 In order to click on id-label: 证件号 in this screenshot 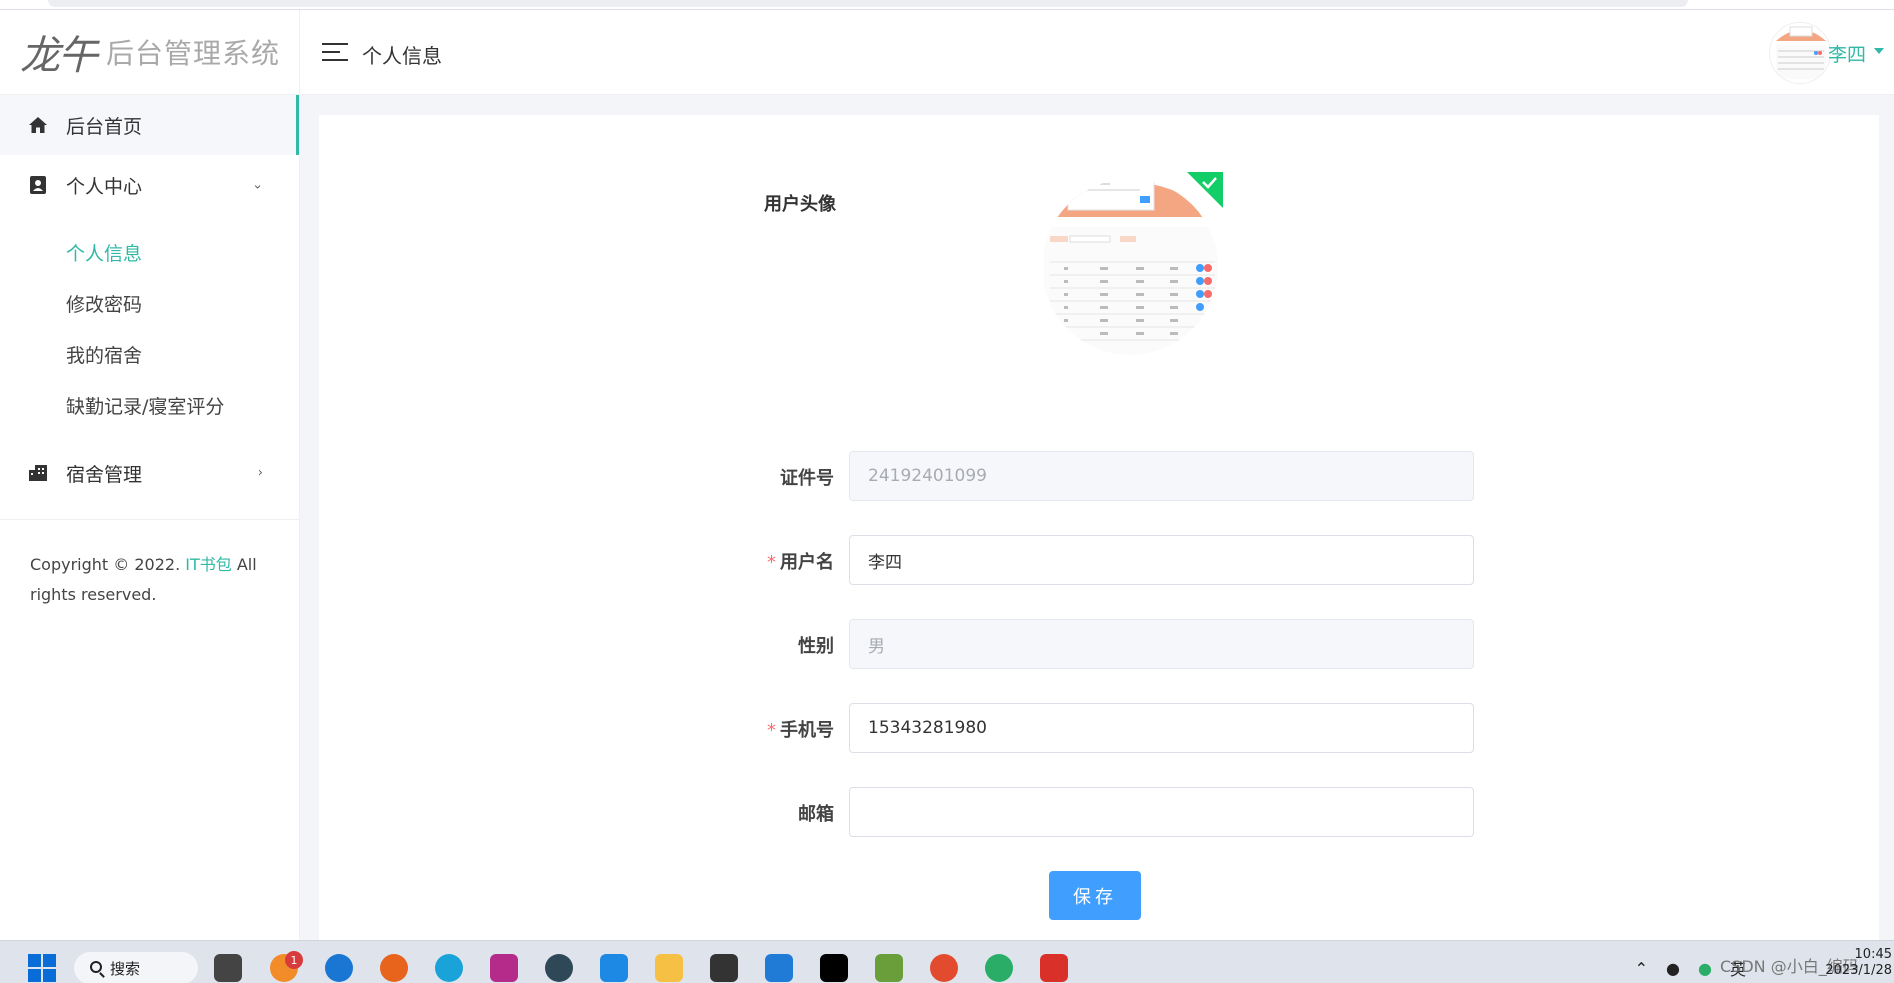, I will do `click(807, 478)`.